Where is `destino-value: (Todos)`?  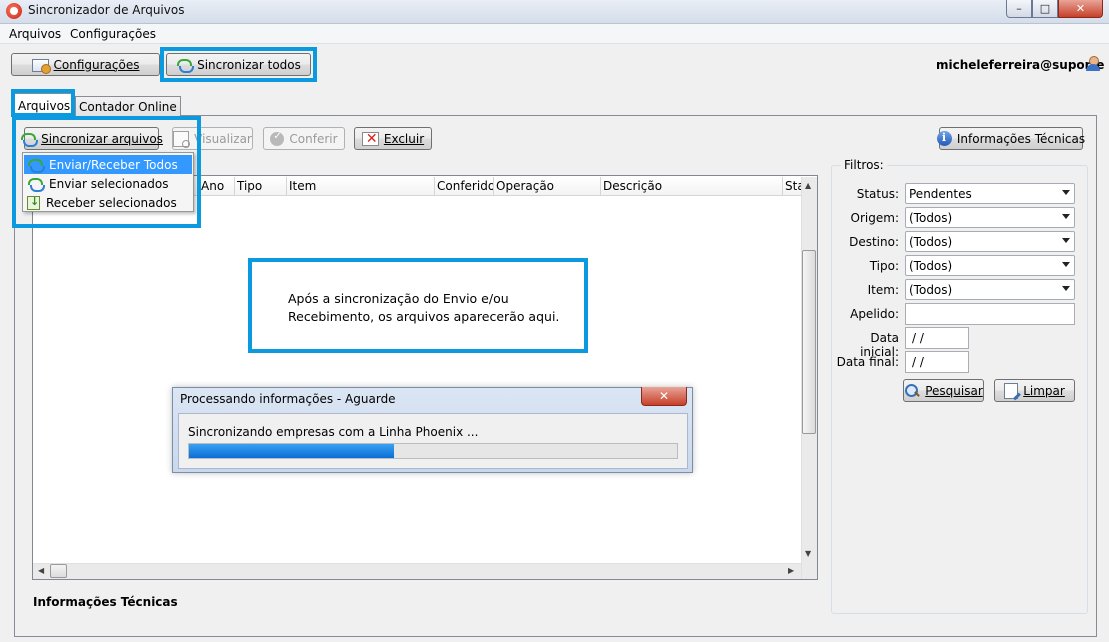 destino-value: (Todos) is located at coordinates (931, 241).